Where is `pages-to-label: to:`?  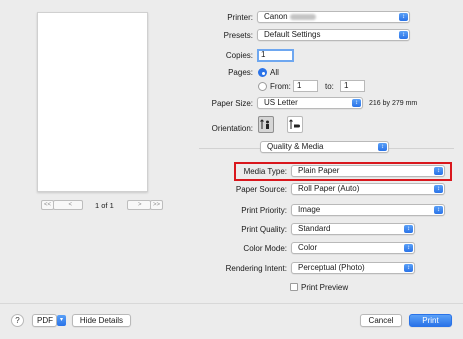
pages-to-label: to: is located at coordinates (329, 86).